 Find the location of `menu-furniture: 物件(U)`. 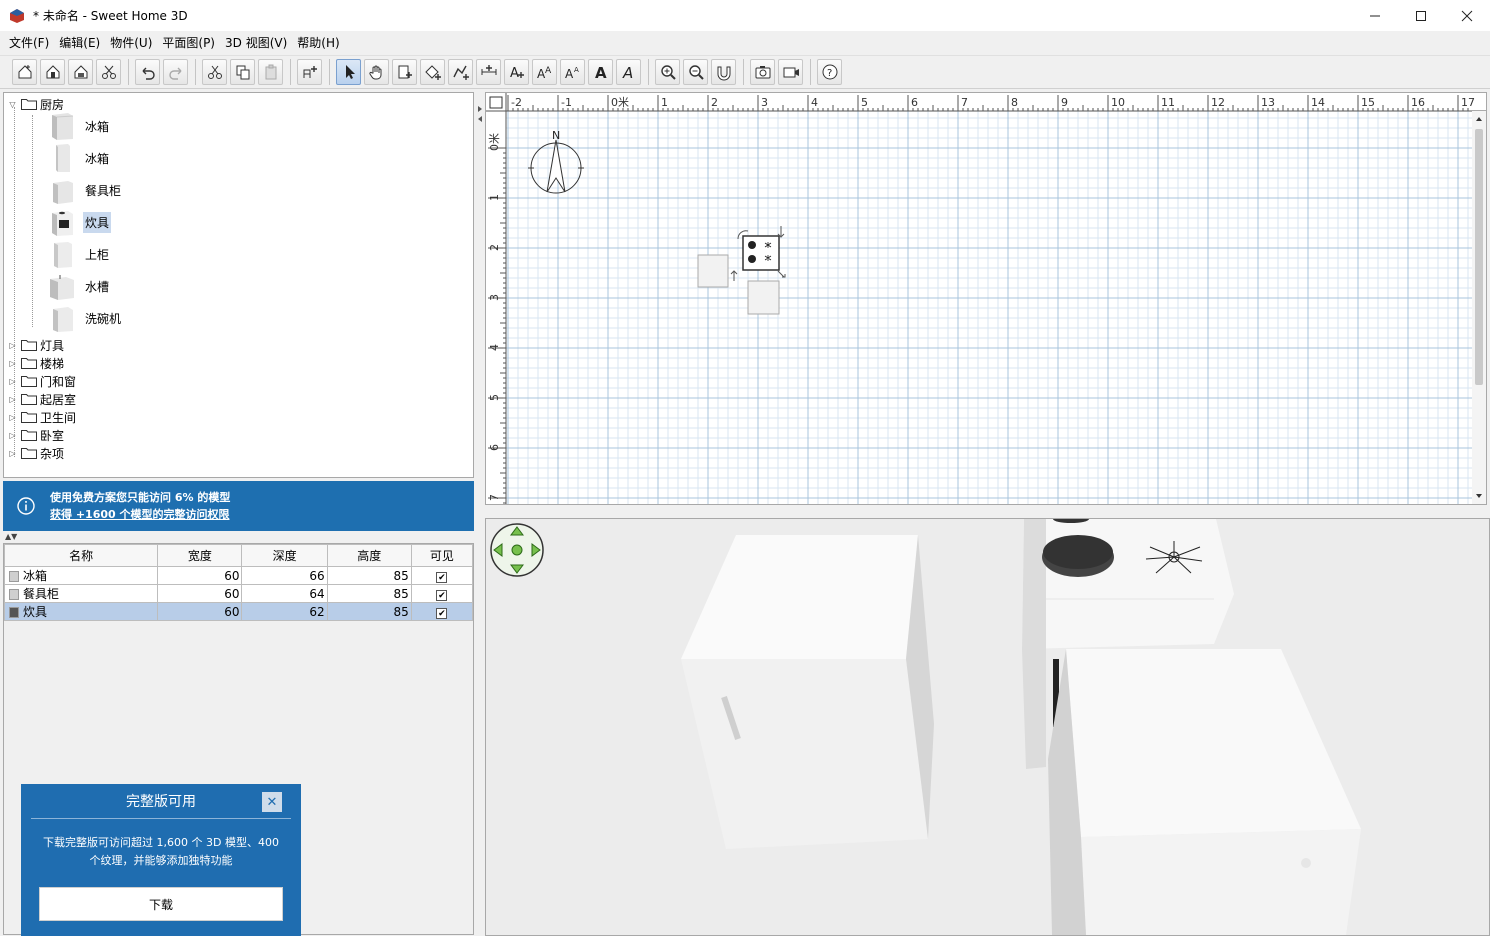

menu-furniture: 物件(U) is located at coordinates (131, 42).